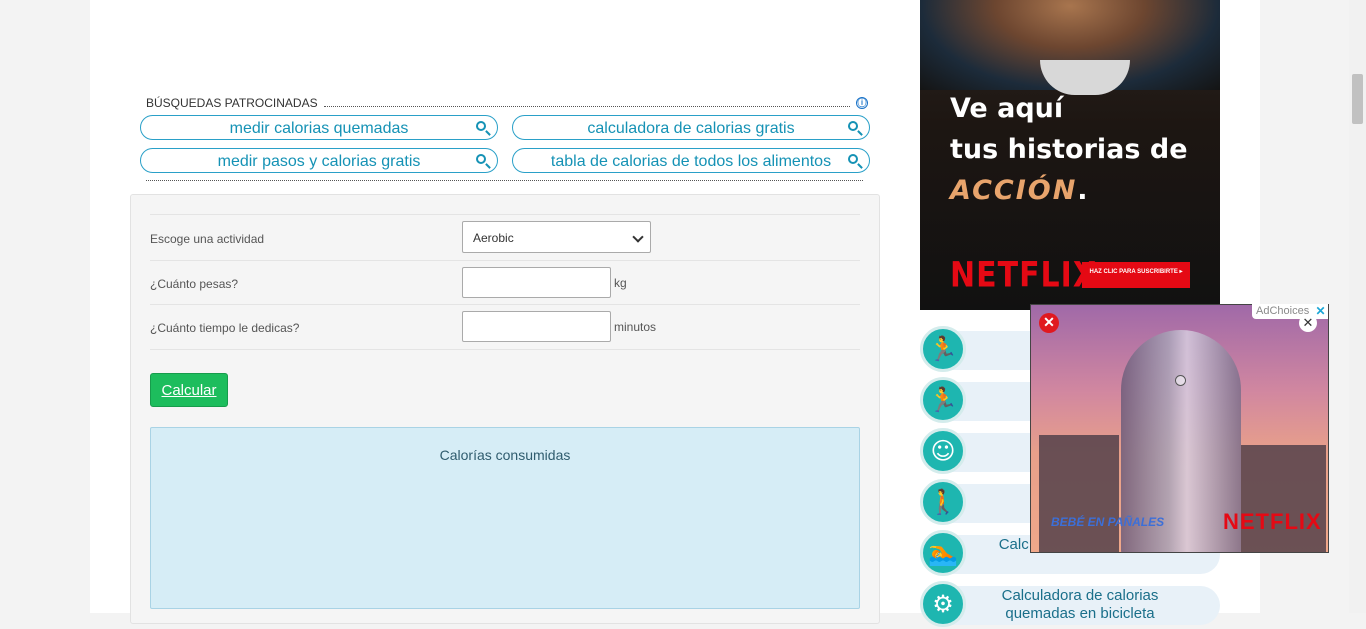  I want to click on chevron-down-icon, so click(638, 237).